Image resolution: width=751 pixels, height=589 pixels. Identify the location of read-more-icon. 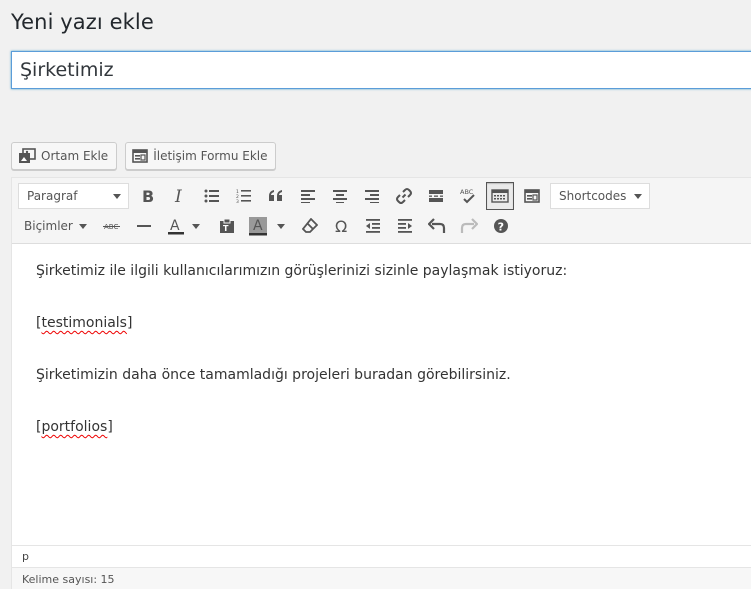
(436, 196).